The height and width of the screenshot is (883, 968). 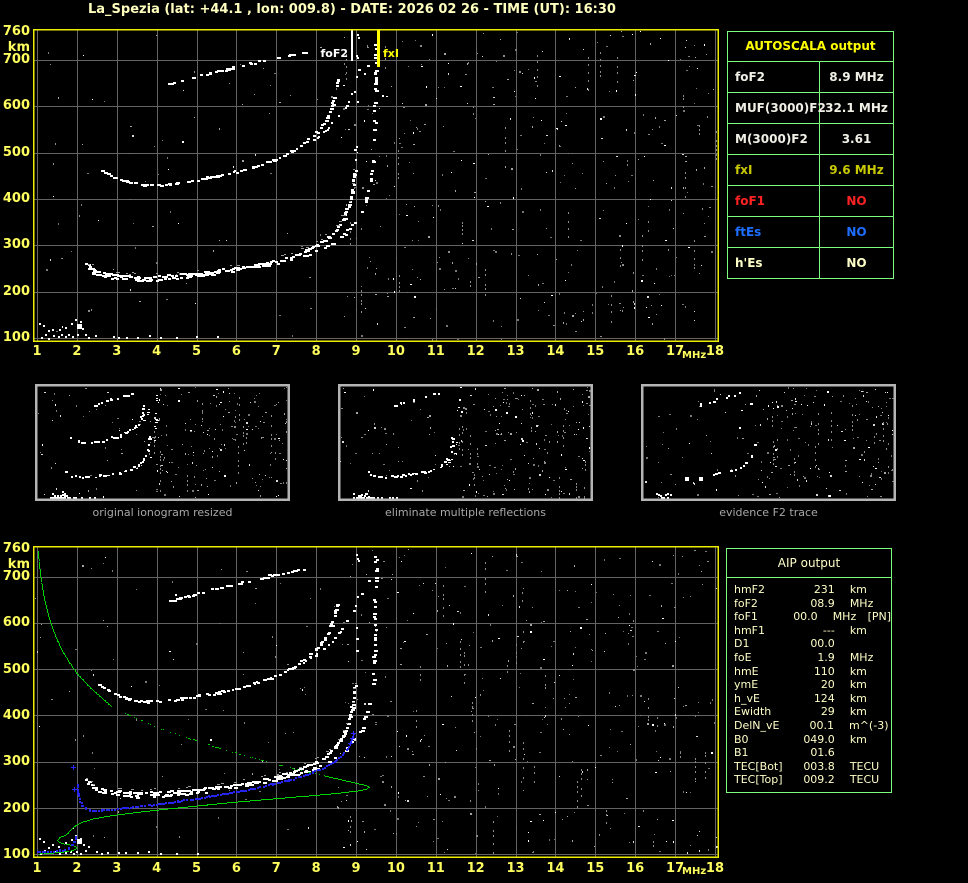 I want to click on autoscala-row-fof1: foF1 NO, so click(x=810, y=201).